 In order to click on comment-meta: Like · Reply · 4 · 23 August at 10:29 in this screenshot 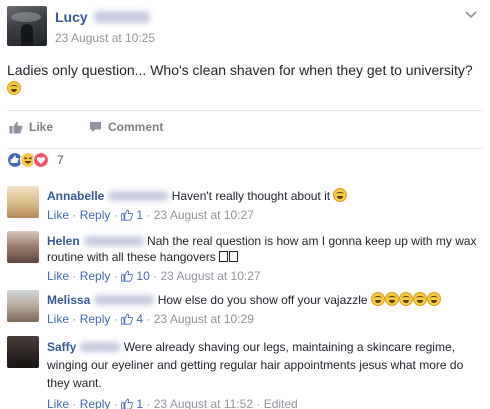, I will do `click(150, 319)`.